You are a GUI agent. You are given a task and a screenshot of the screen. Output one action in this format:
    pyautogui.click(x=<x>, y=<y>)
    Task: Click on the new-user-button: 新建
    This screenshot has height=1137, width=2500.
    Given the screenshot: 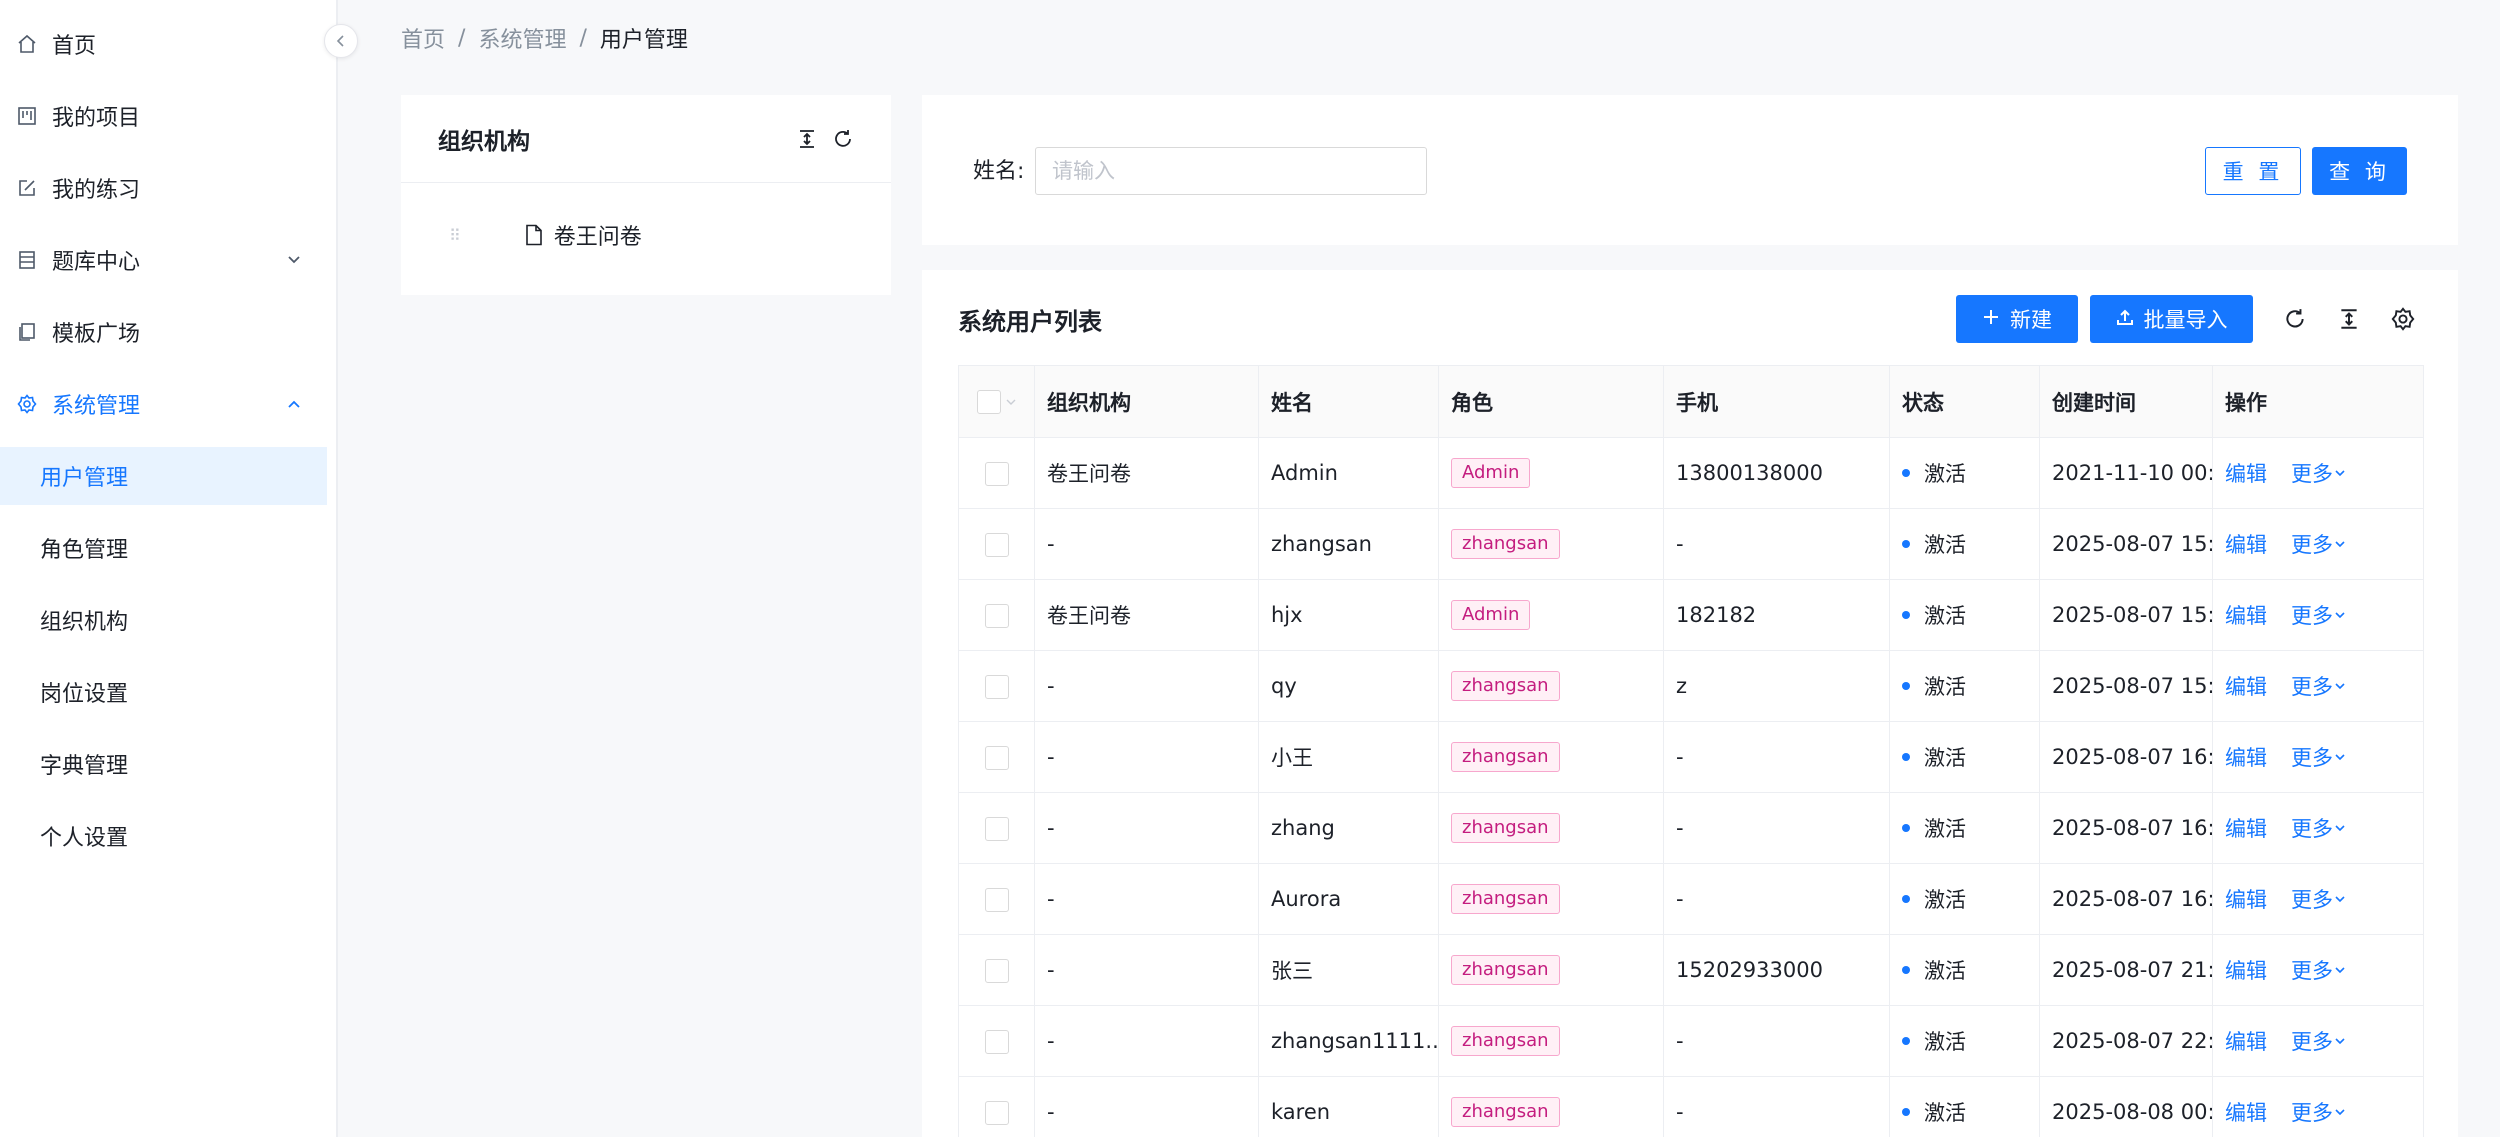 What is the action you would take?
    pyautogui.click(x=2017, y=319)
    